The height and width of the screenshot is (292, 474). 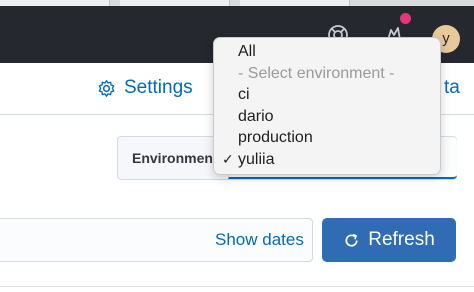 I want to click on dropdown-option: production, so click(x=327, y=138).